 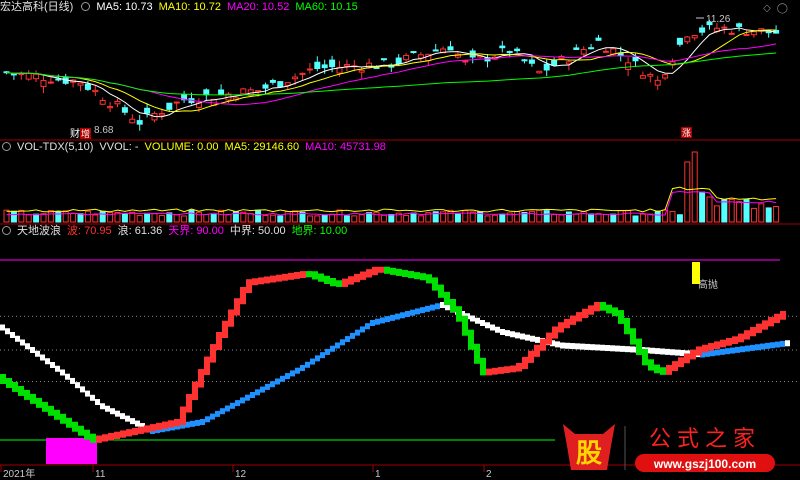 I want to click on watermark-char: 股, so click(x=589, y=454).